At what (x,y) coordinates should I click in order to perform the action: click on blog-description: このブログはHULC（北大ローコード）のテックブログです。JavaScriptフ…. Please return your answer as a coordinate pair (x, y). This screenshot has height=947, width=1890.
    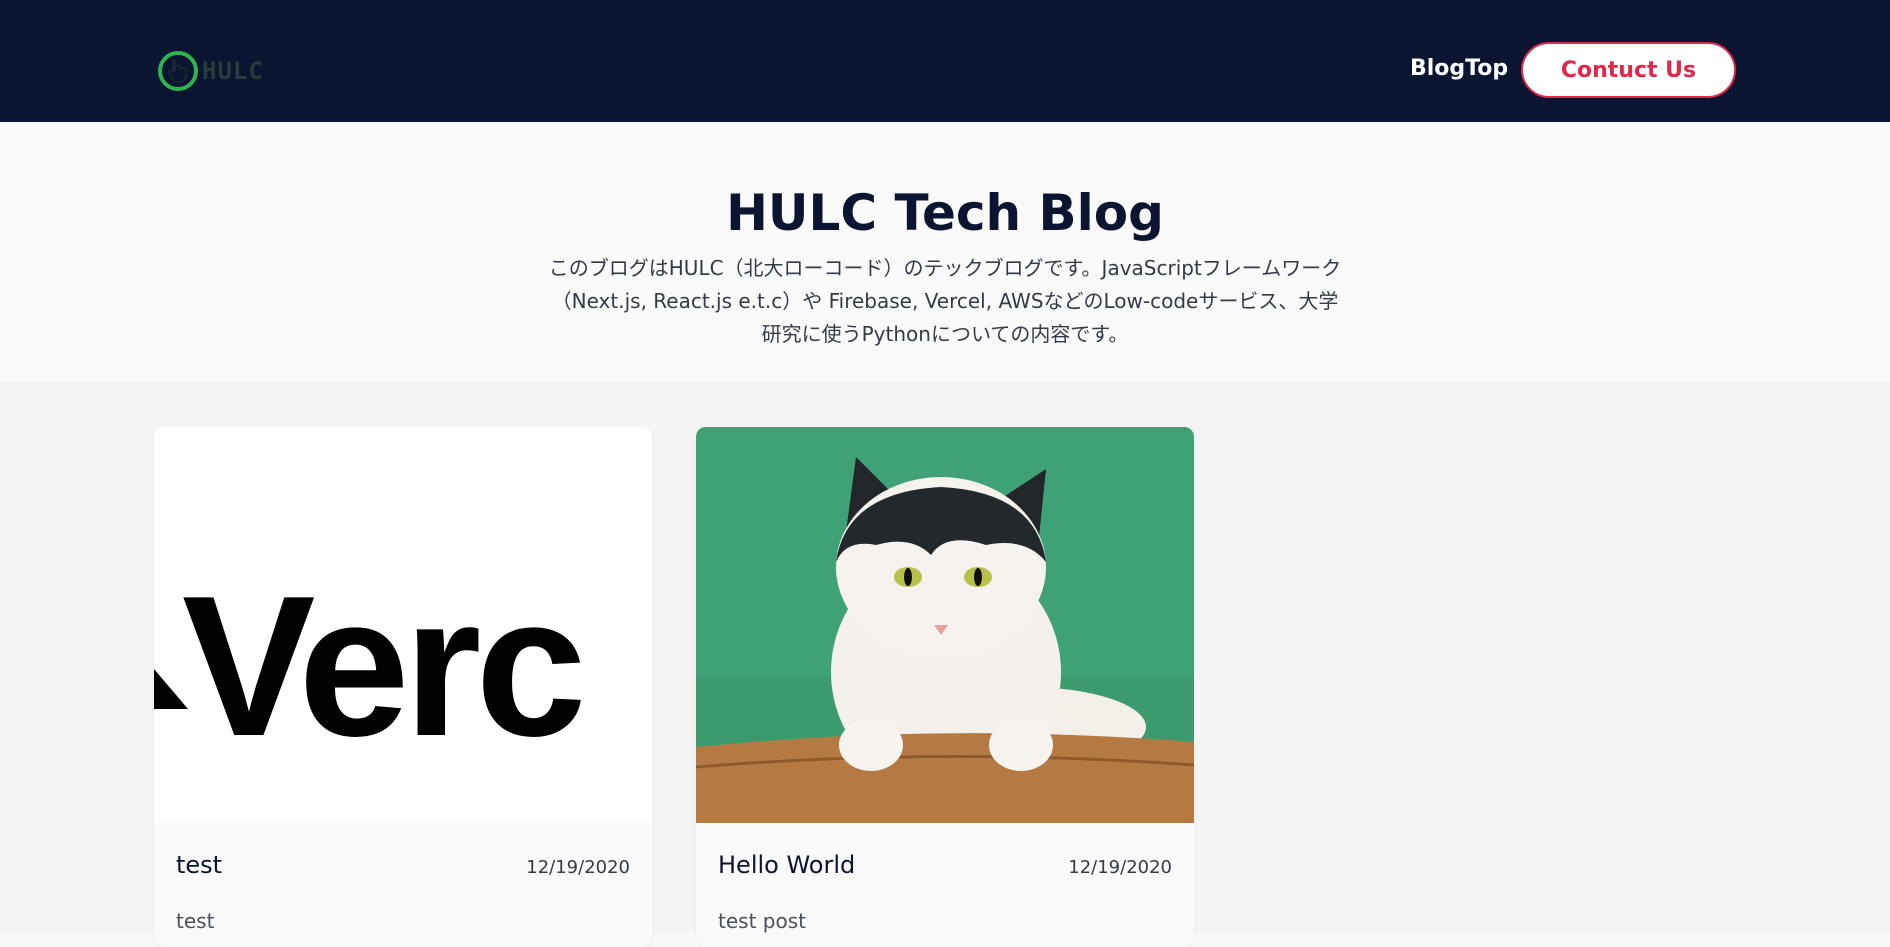
    Looking at the image, I should click on (945, 301).